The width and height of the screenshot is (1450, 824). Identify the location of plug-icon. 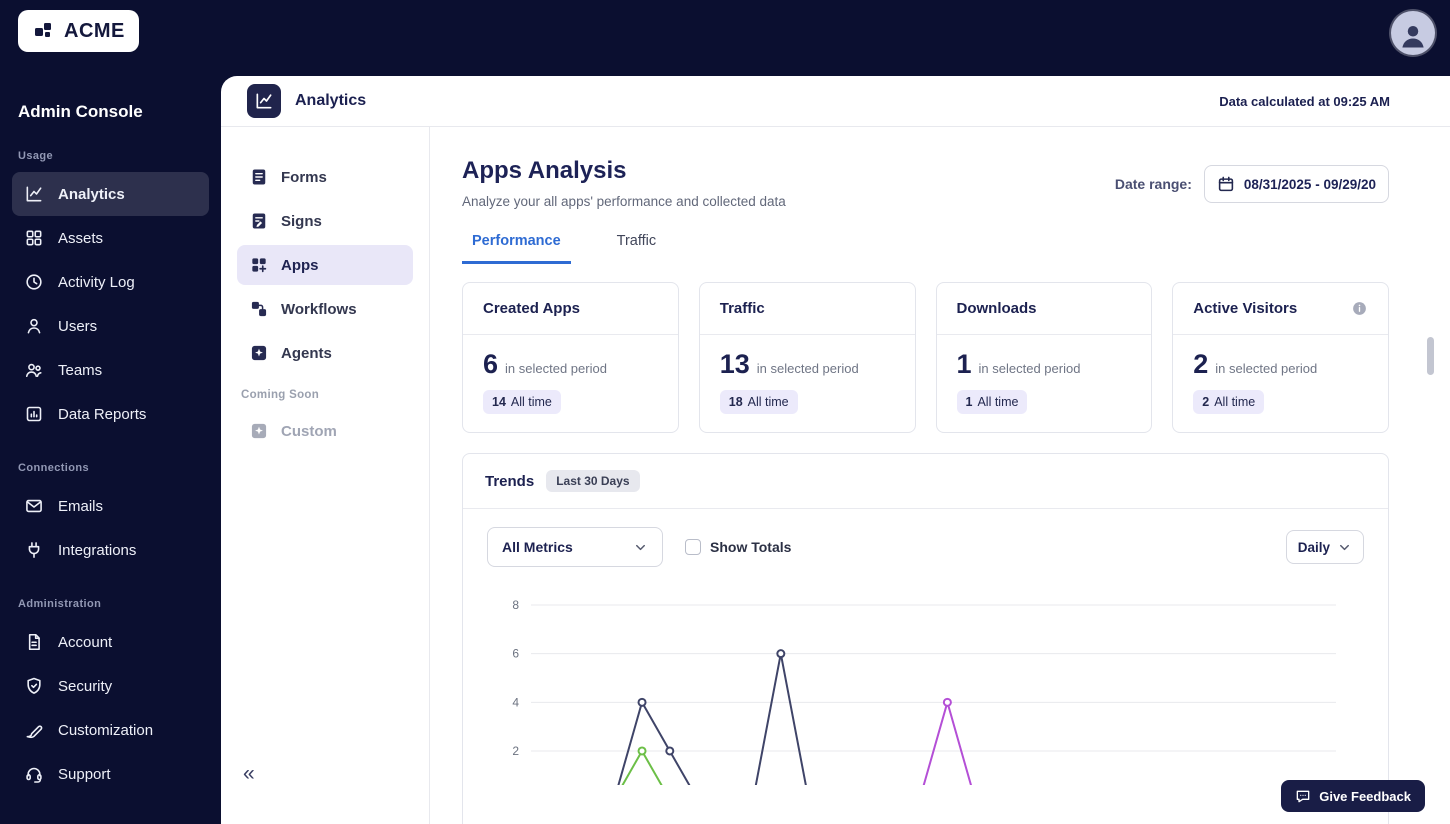
(34, 550).